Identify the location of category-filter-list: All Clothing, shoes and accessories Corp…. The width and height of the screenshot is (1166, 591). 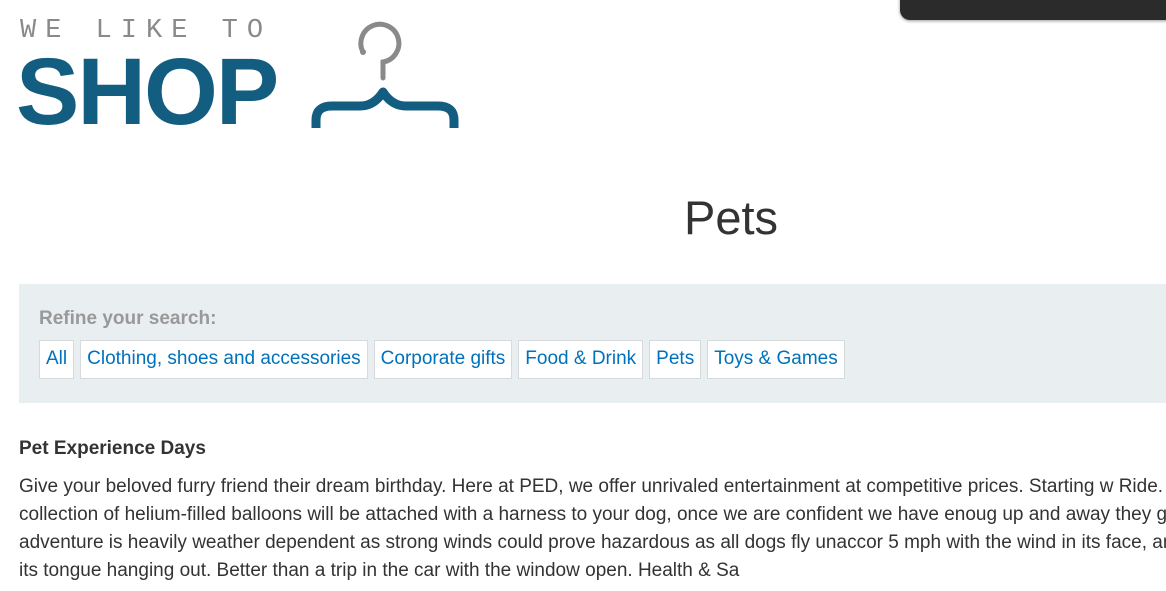
(442, 359).